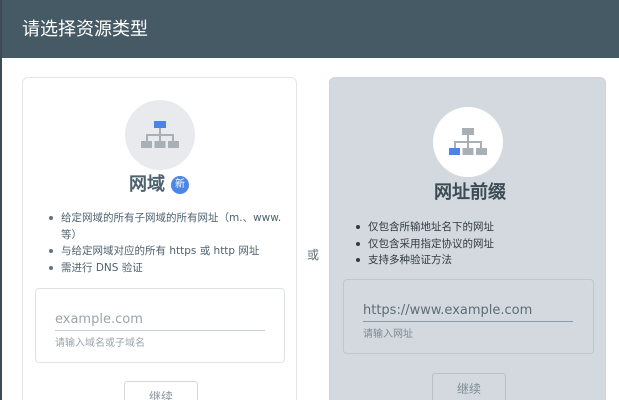  What do you see at coordinates (161, 390) in the screenshot?
I see `domain-continue-button: 继续` at bounding box center [161, 390].